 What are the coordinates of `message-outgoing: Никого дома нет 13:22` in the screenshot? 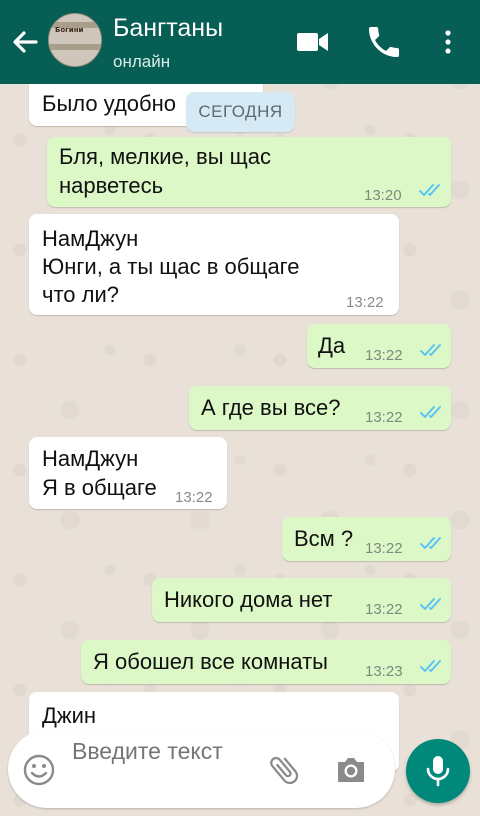 It's located at (301, 600).